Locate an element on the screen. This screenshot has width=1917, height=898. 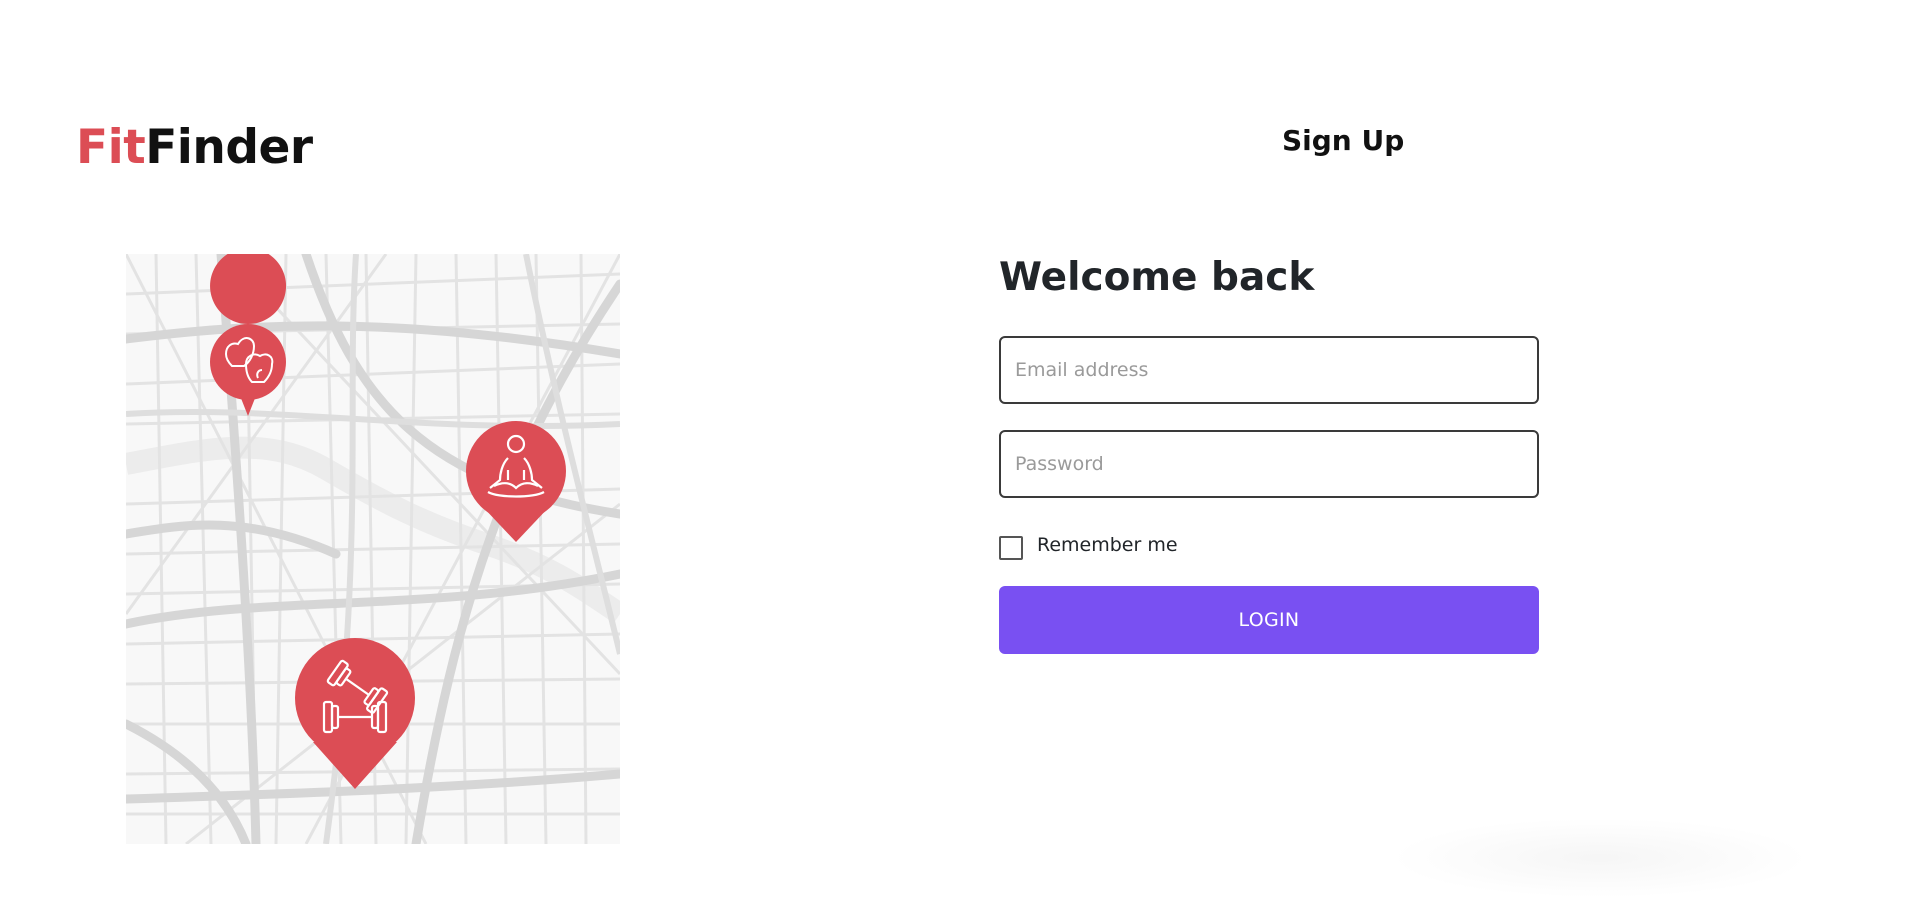
login-form: Welcome back Remember me LOGIN is located at coordinates (1269, 454).